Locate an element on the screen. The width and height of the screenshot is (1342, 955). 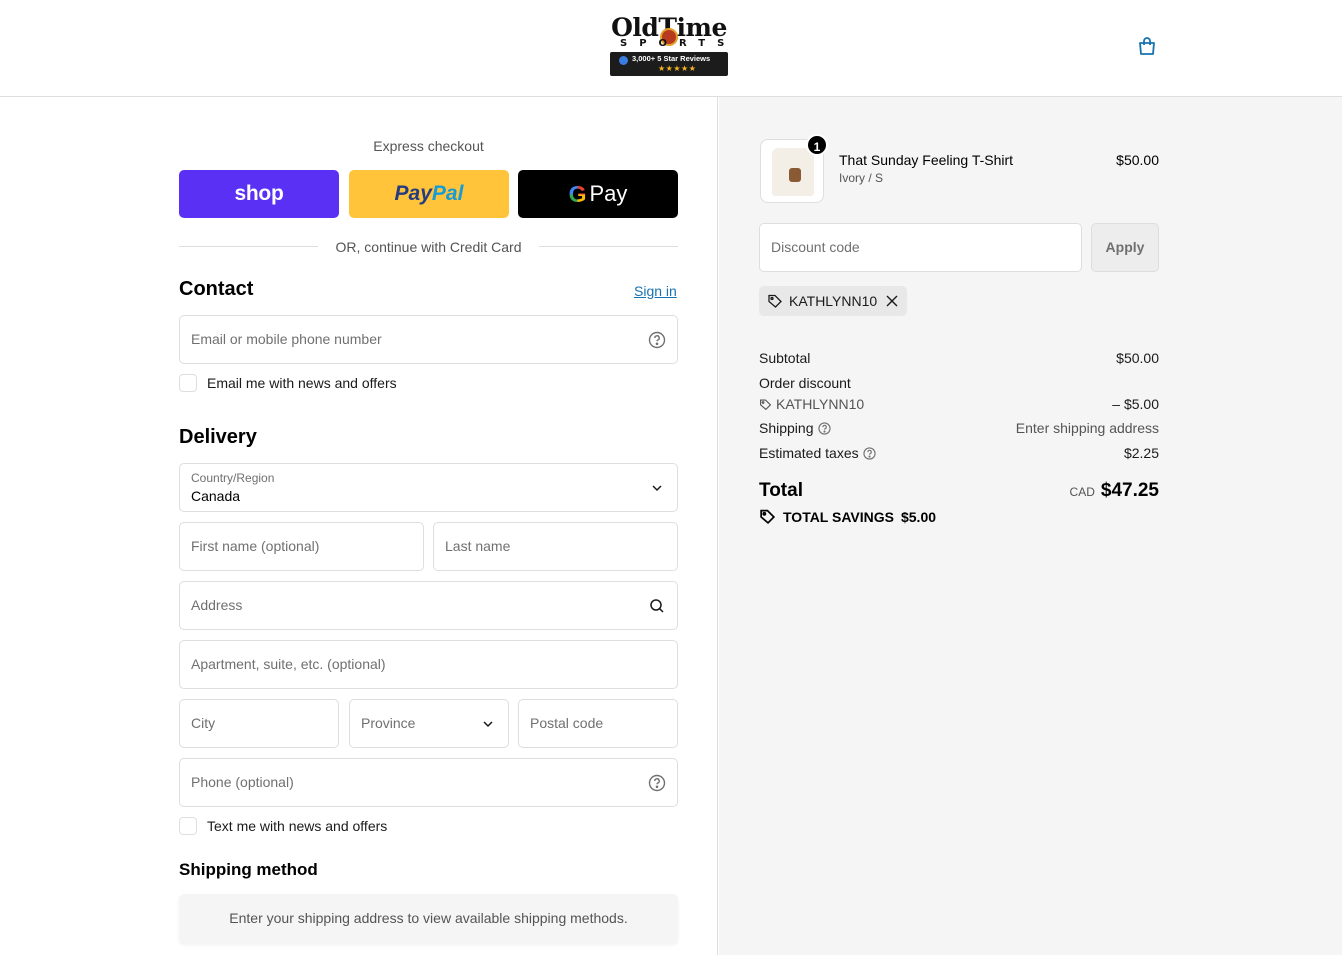
apartment-field: Apartment, suite, etc. (optional) is located at coordinates (428, 664).